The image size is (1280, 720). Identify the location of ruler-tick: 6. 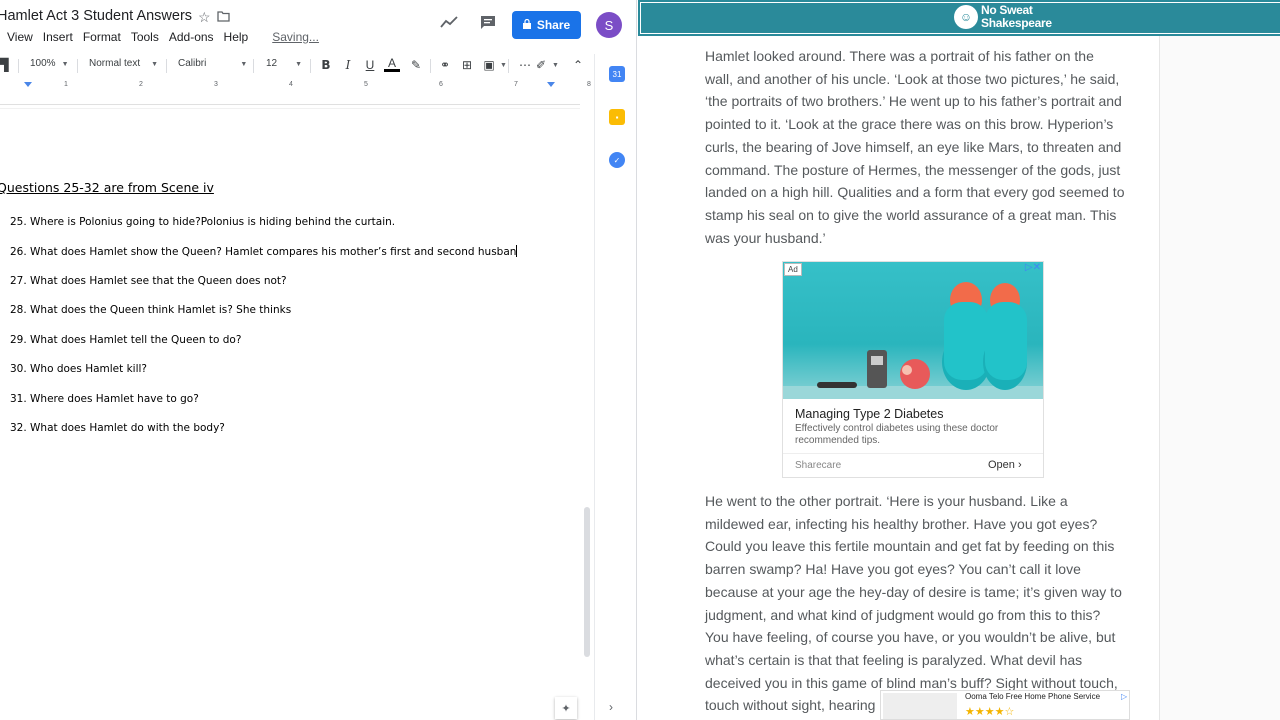
(441, 84).